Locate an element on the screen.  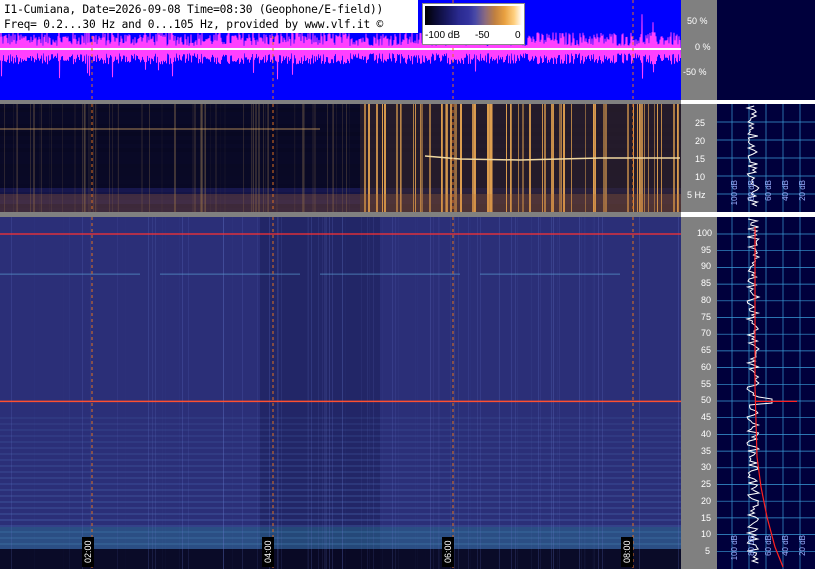
time-label: 02:00 is located at coordinates (88, 552).